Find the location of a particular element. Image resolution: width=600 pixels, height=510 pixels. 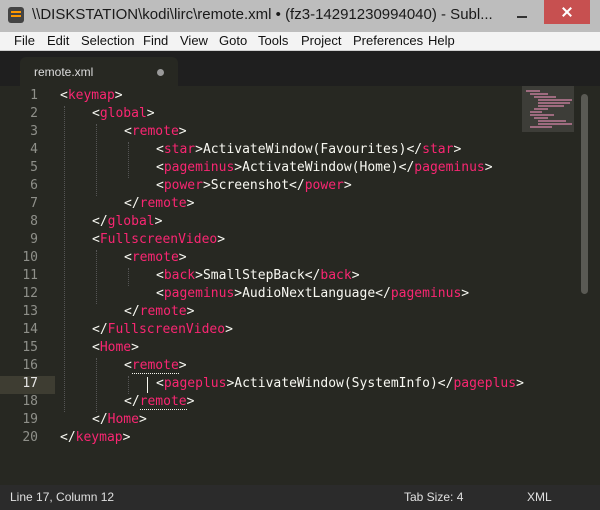

xml-text: >AudioNextLanguage</ is located at coordinates (312, 293).